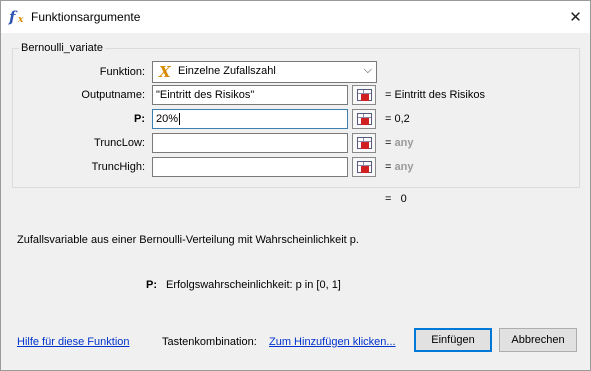 Image resolution: width=591 pixels, height=371 pixels. What do you see at coordinates (364, 167) in the screenshot?
I see `trunchigh-range-button` at bounding box center [364, 167].